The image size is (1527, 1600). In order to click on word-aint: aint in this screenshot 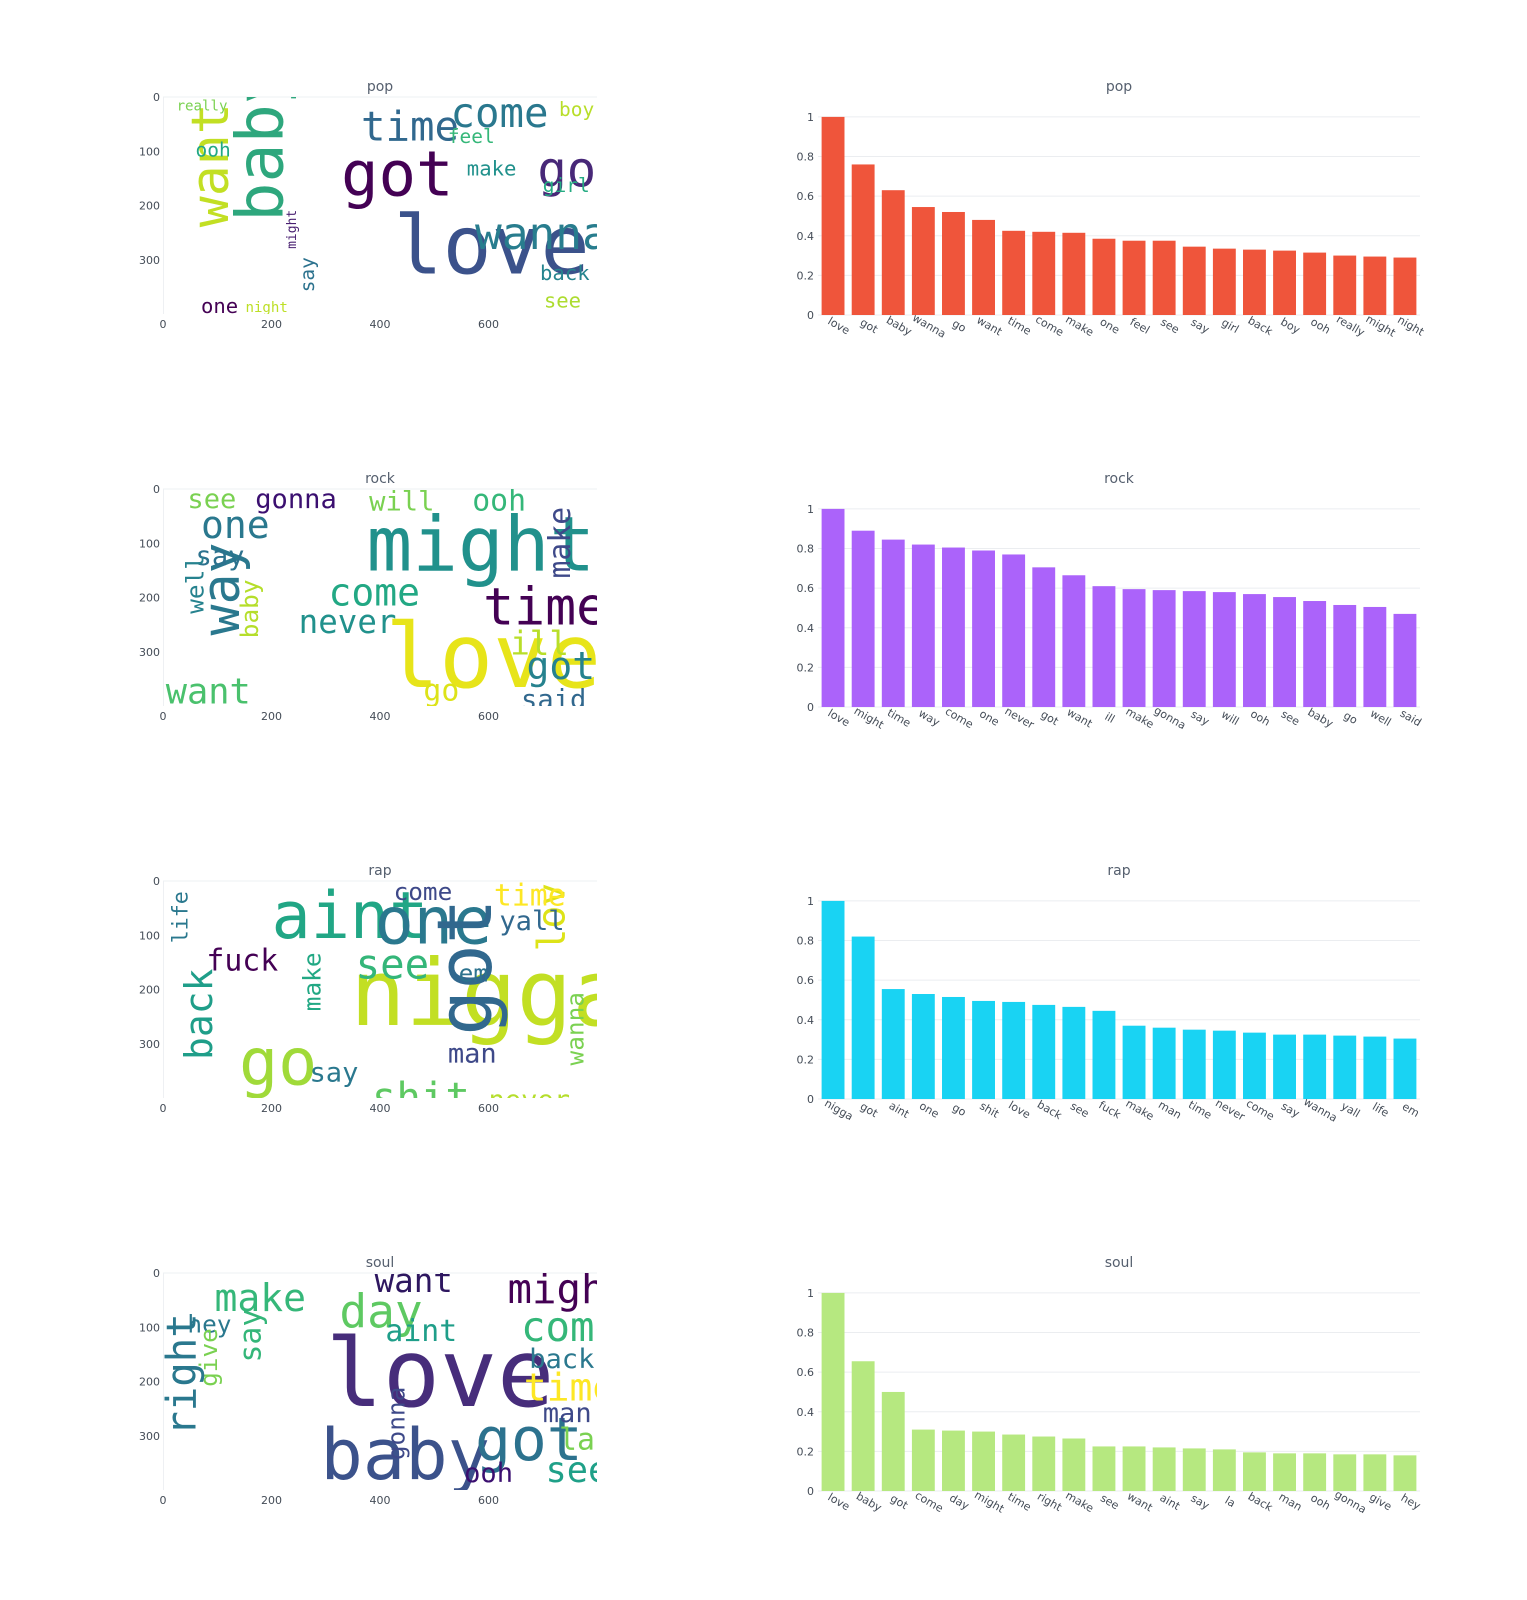, I will do `click(421, 1331)`.